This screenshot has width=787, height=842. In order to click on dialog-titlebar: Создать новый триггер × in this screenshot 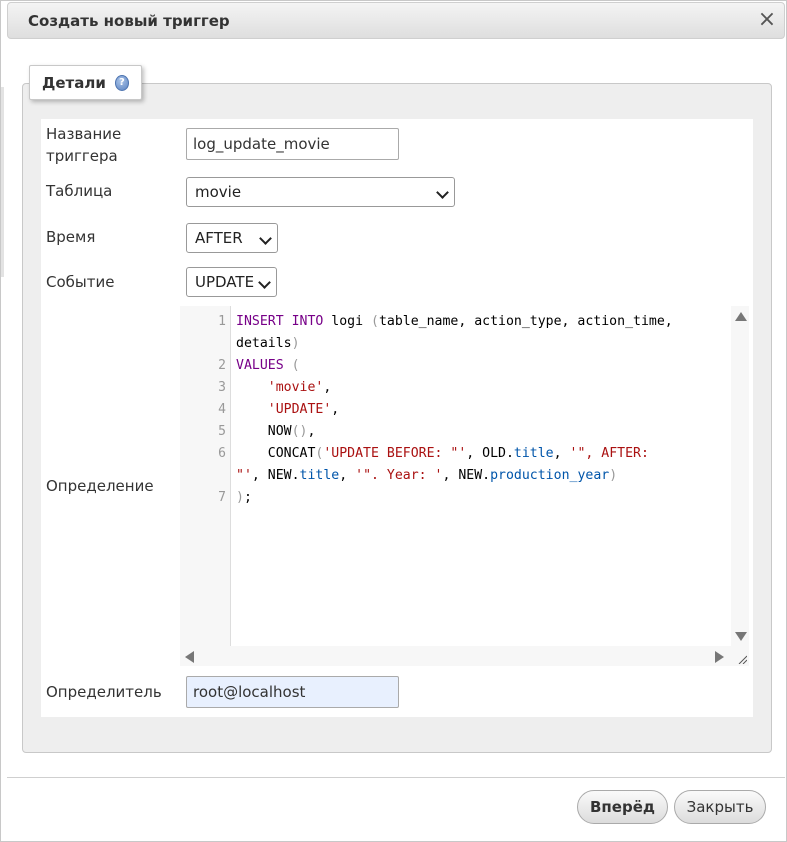, I will do `click(396, 20)`.